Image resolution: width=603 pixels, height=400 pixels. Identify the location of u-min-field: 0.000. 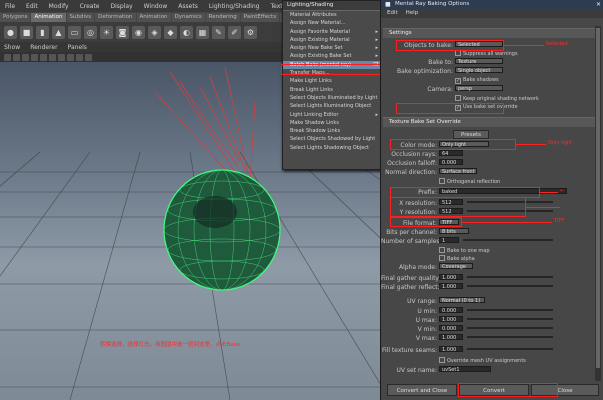
(451, 310).